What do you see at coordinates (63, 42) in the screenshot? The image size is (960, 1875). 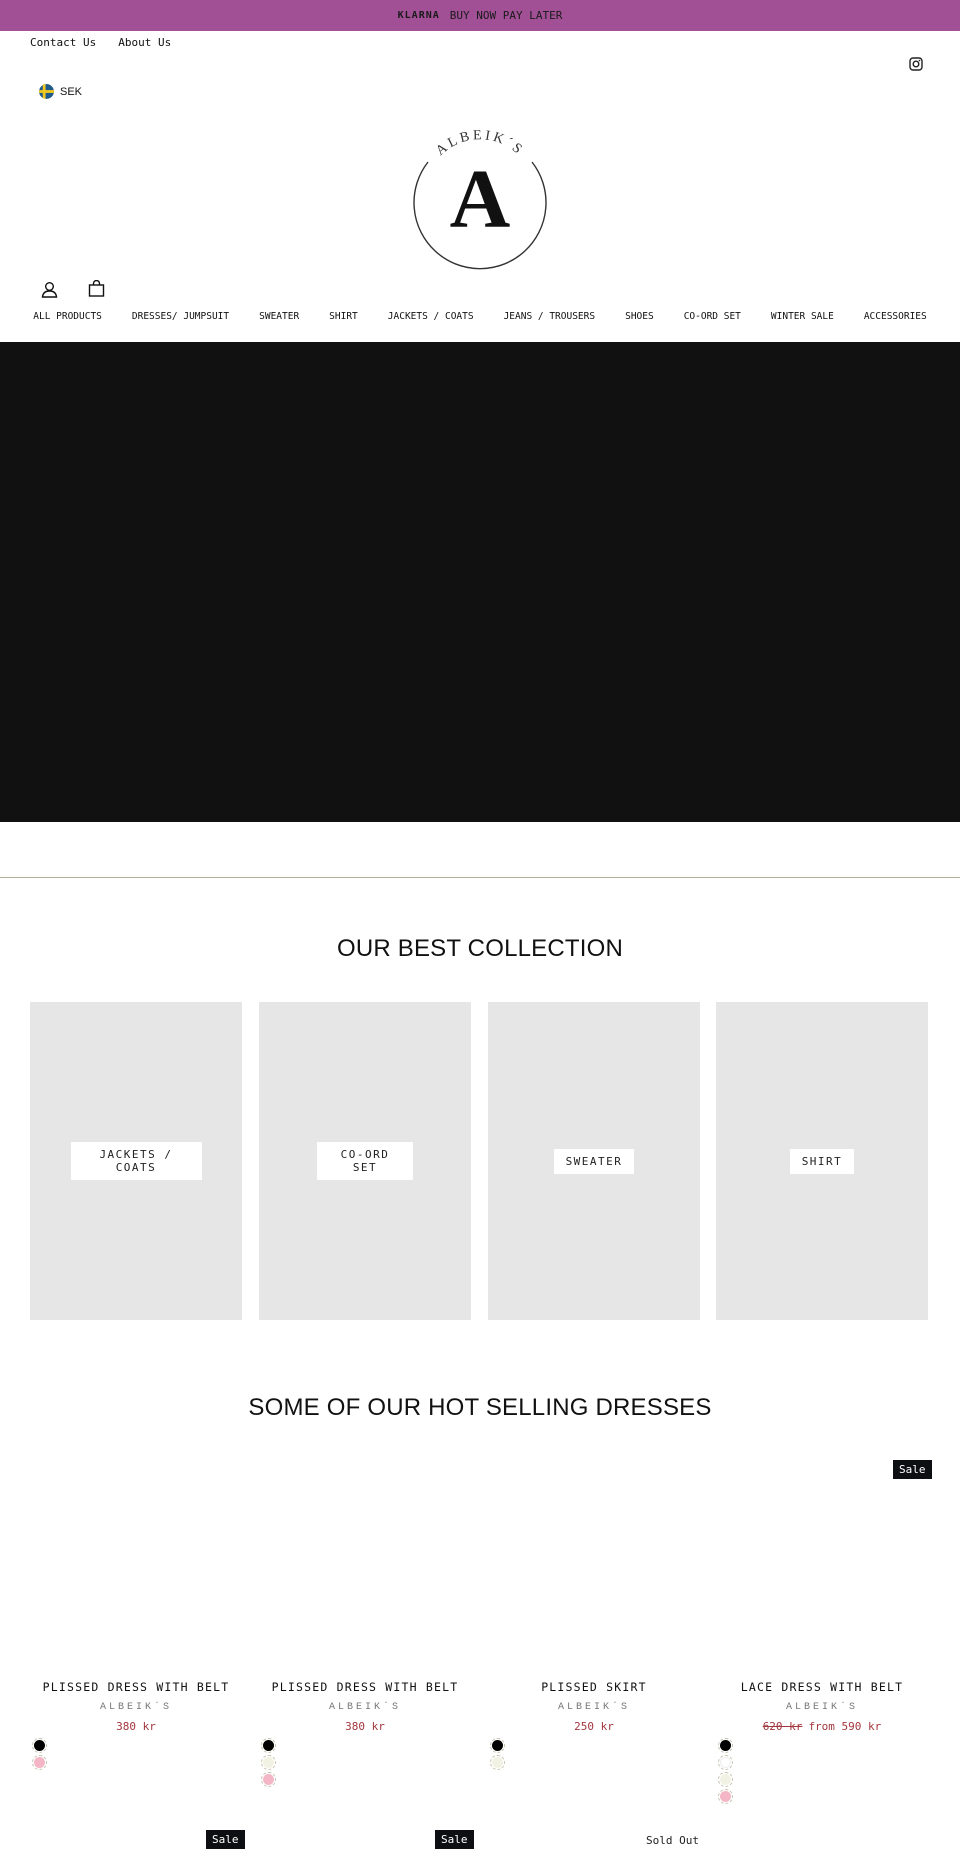 I see `contact-us-link: Contact Us` at bounding box center [63, 42].